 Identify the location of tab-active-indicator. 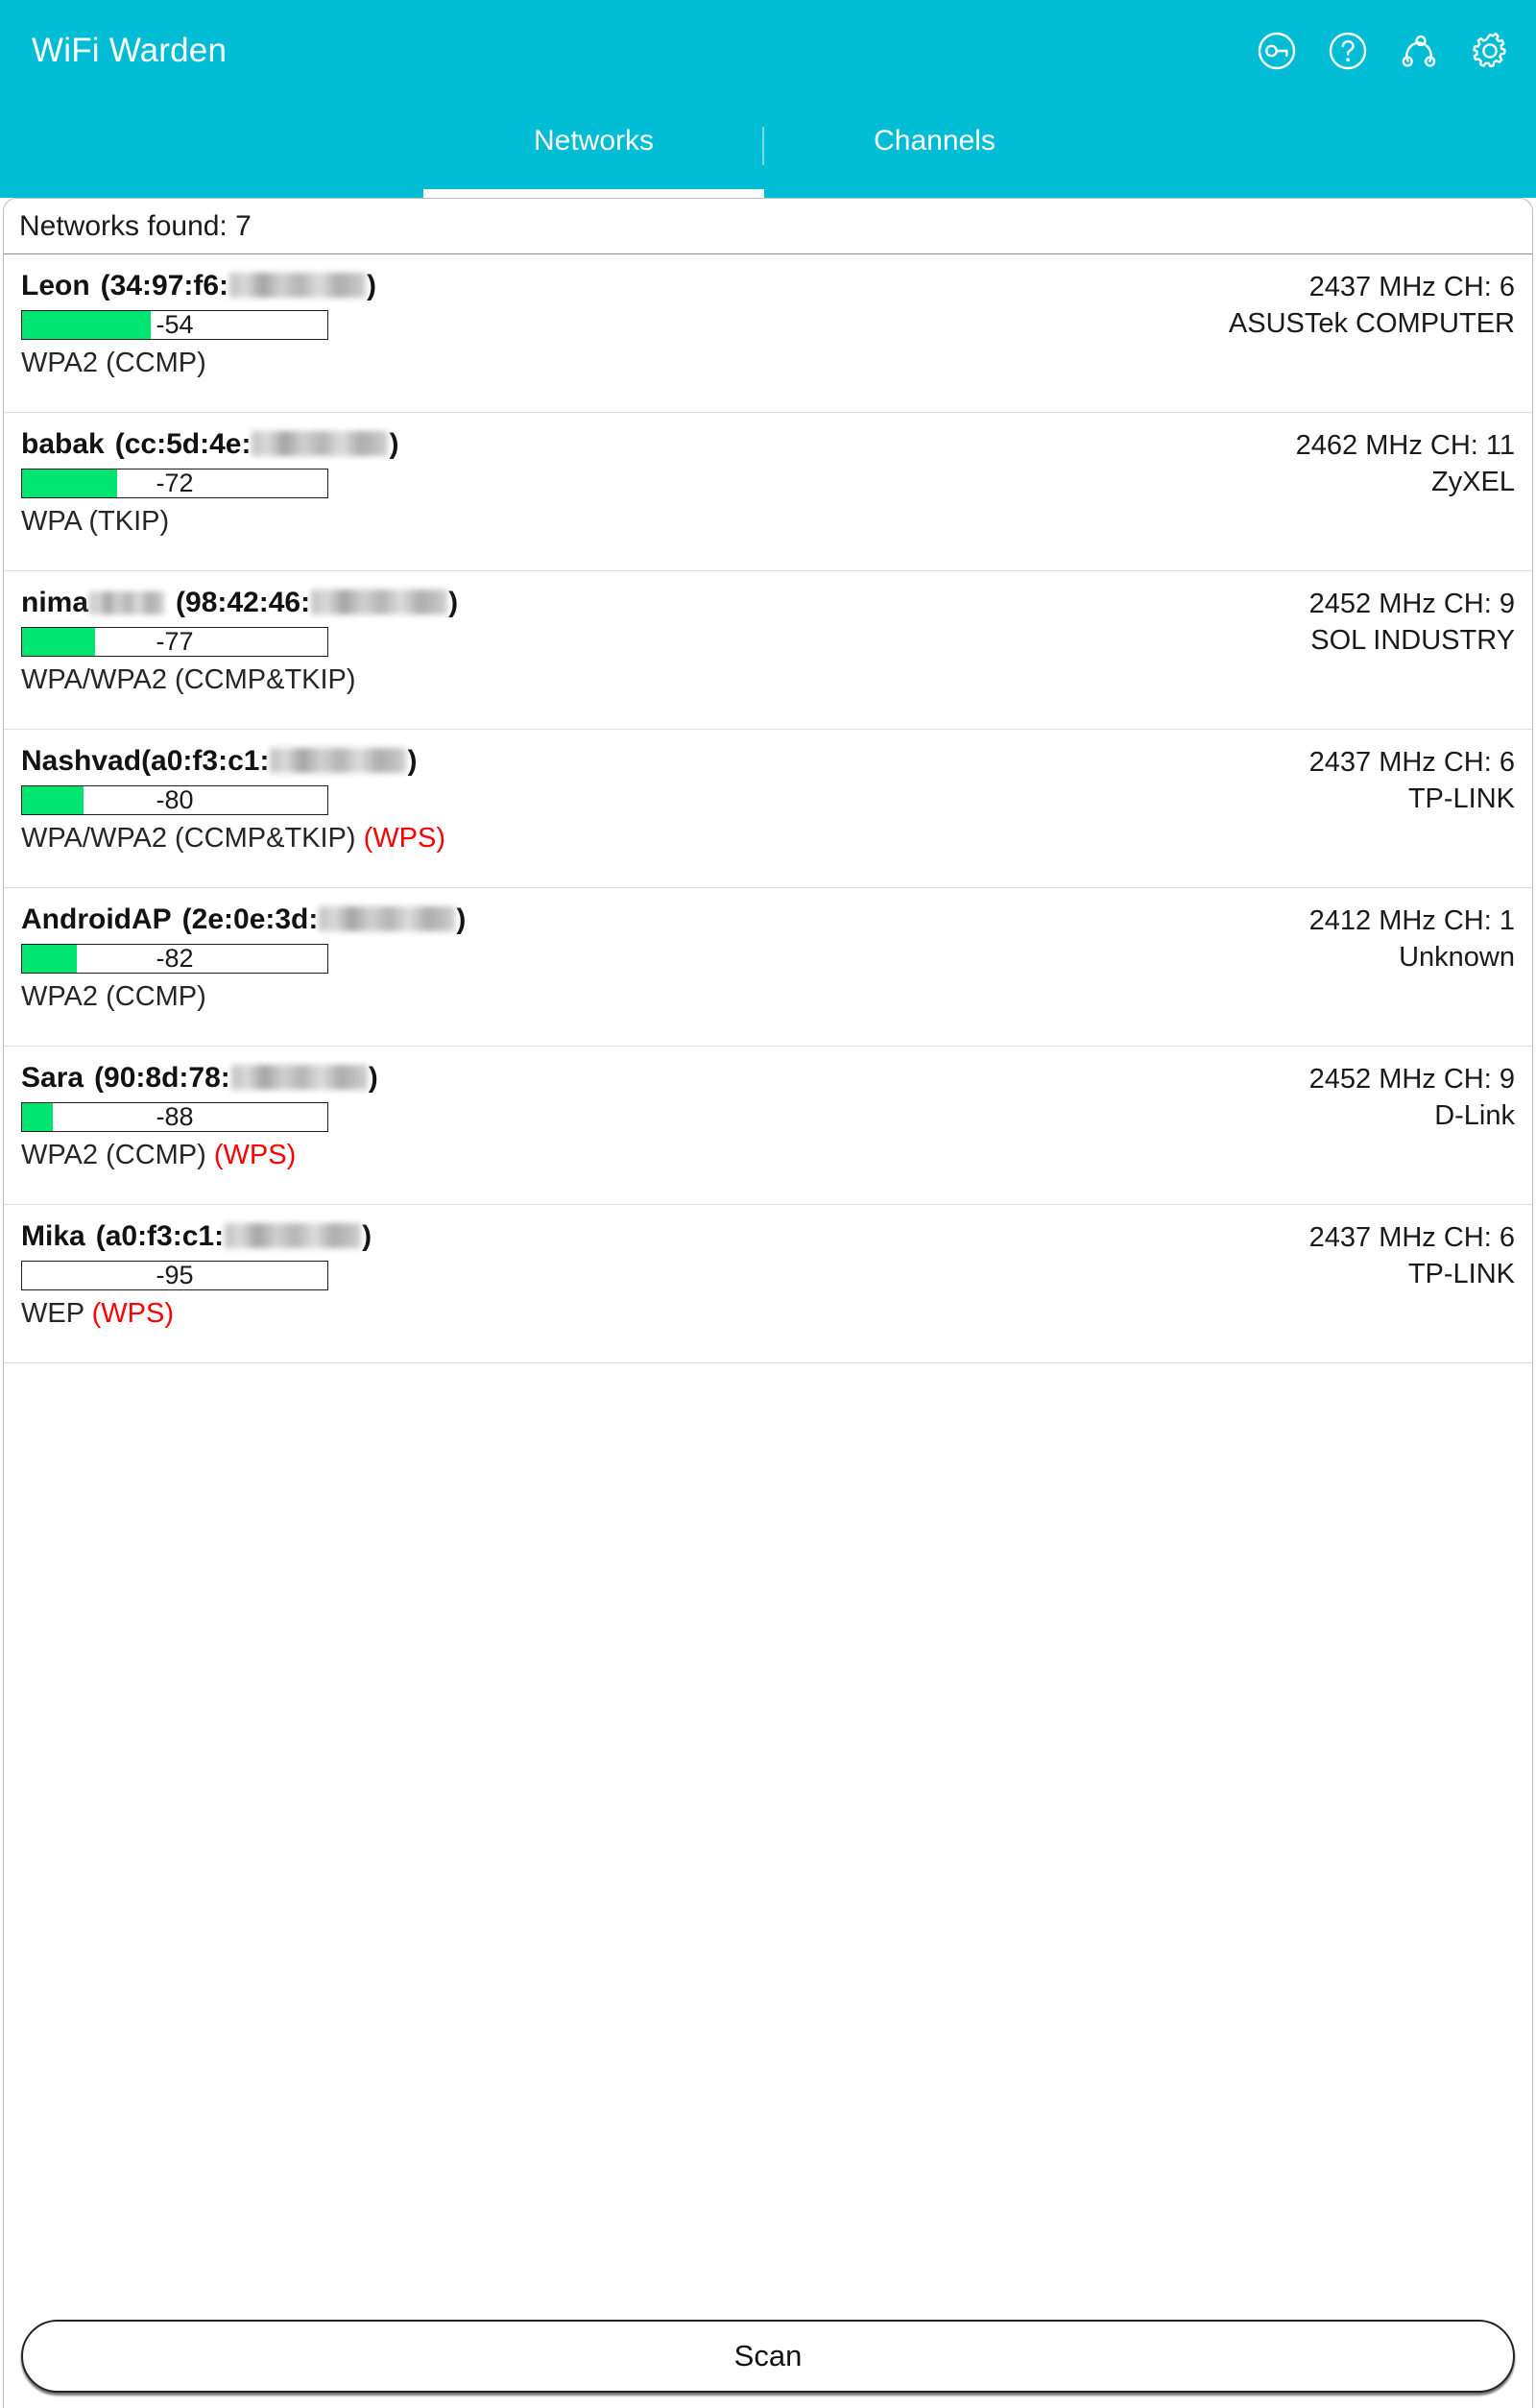
(593, 194).